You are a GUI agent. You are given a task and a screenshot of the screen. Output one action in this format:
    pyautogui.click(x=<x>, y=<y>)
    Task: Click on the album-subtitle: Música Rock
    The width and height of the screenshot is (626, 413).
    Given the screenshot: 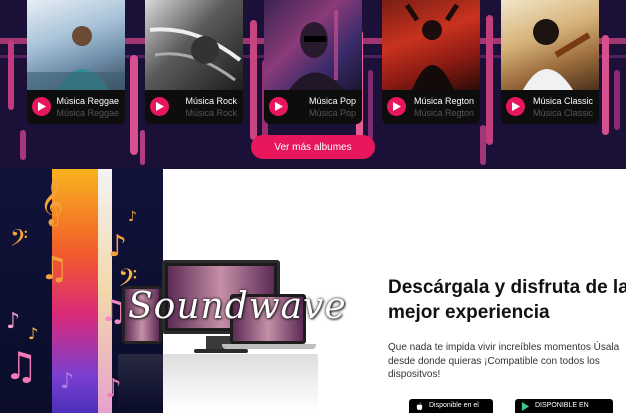 What is the action you would take?
    pyautogui.click(x=211, y=113)
    